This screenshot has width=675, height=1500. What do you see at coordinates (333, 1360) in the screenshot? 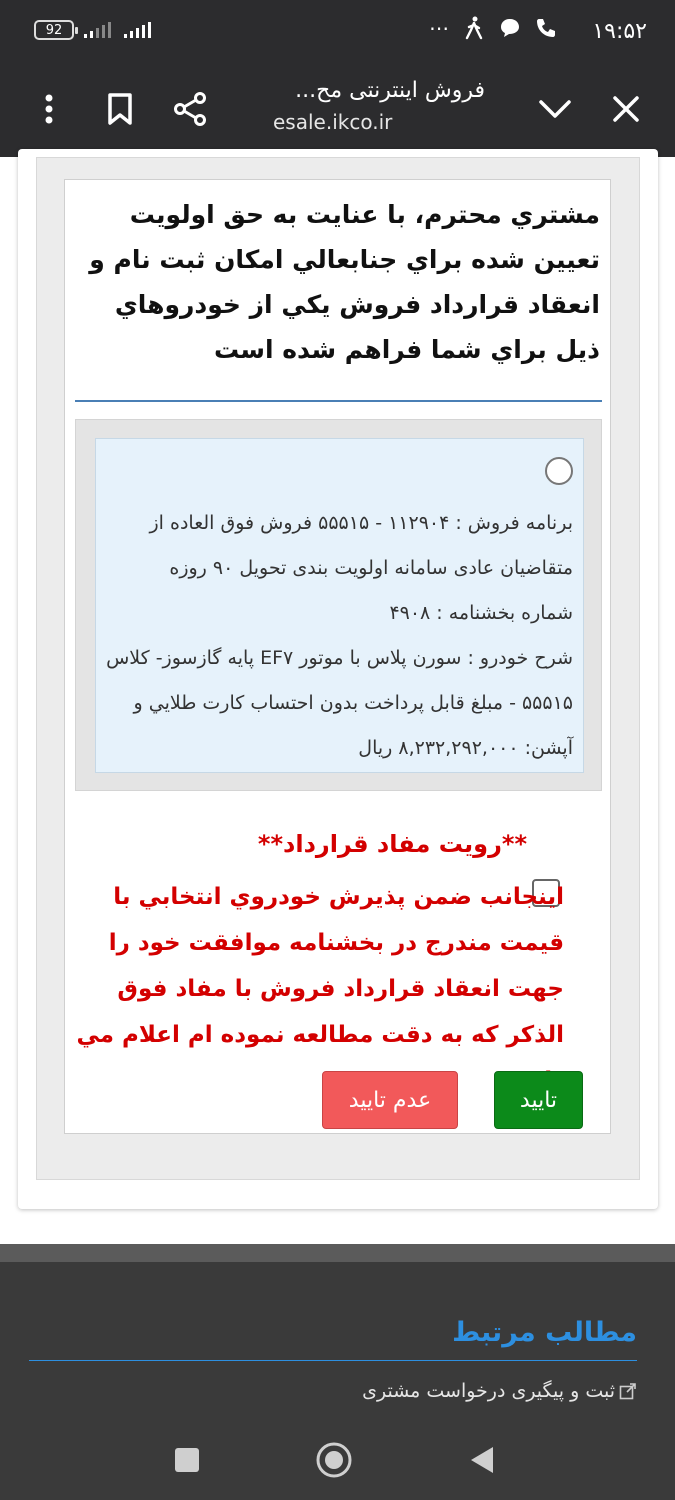
I see `related-divider` at bounding box center [333, 1360].